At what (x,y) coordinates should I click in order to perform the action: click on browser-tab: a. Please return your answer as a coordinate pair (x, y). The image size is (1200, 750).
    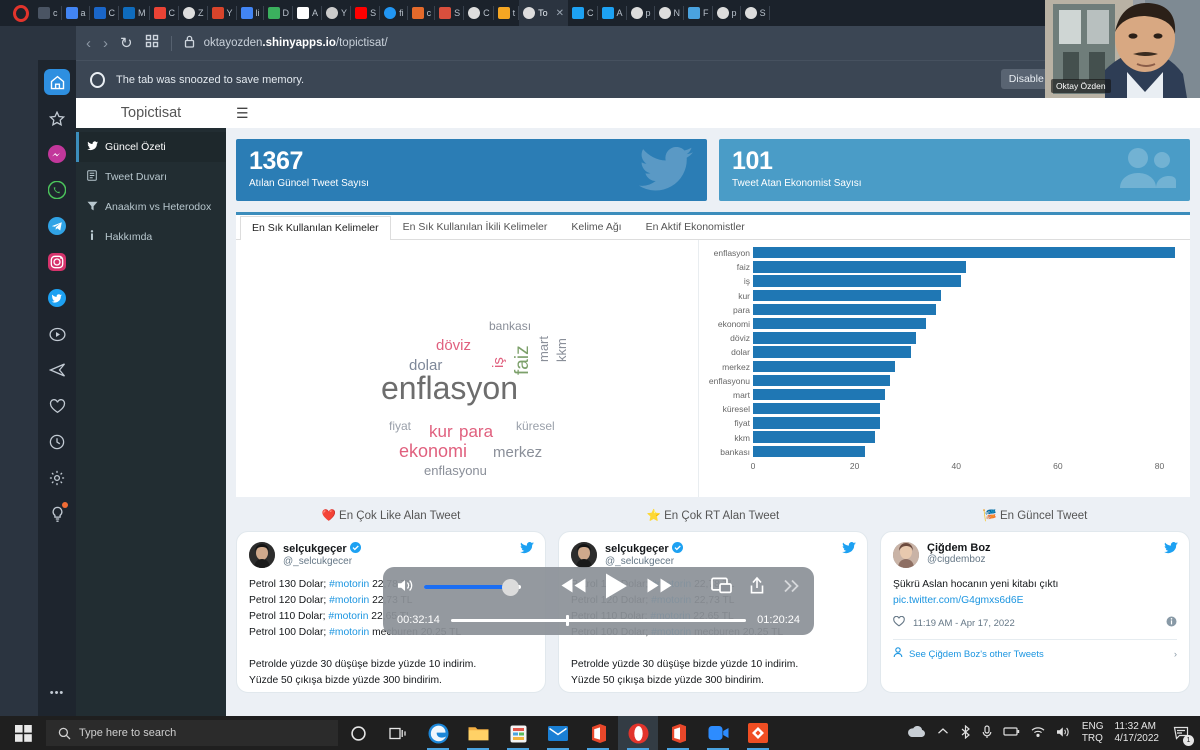
    Looking at the image, I should click on (76, 13).